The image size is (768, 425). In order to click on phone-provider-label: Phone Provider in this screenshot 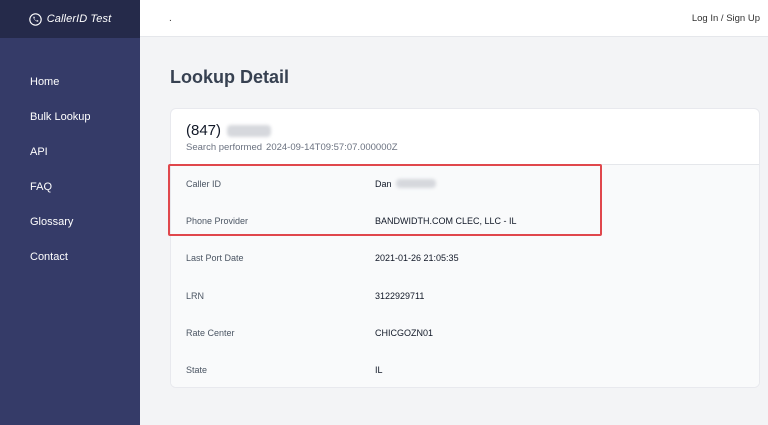, I will do `click(217, 220)`.